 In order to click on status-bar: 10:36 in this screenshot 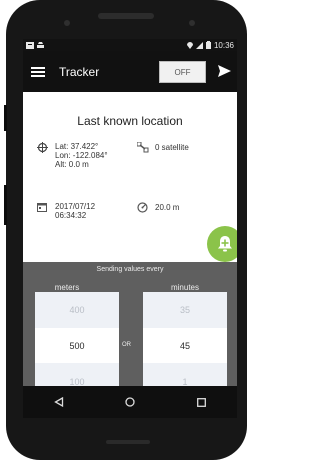, I will do `click(130, 45)`.